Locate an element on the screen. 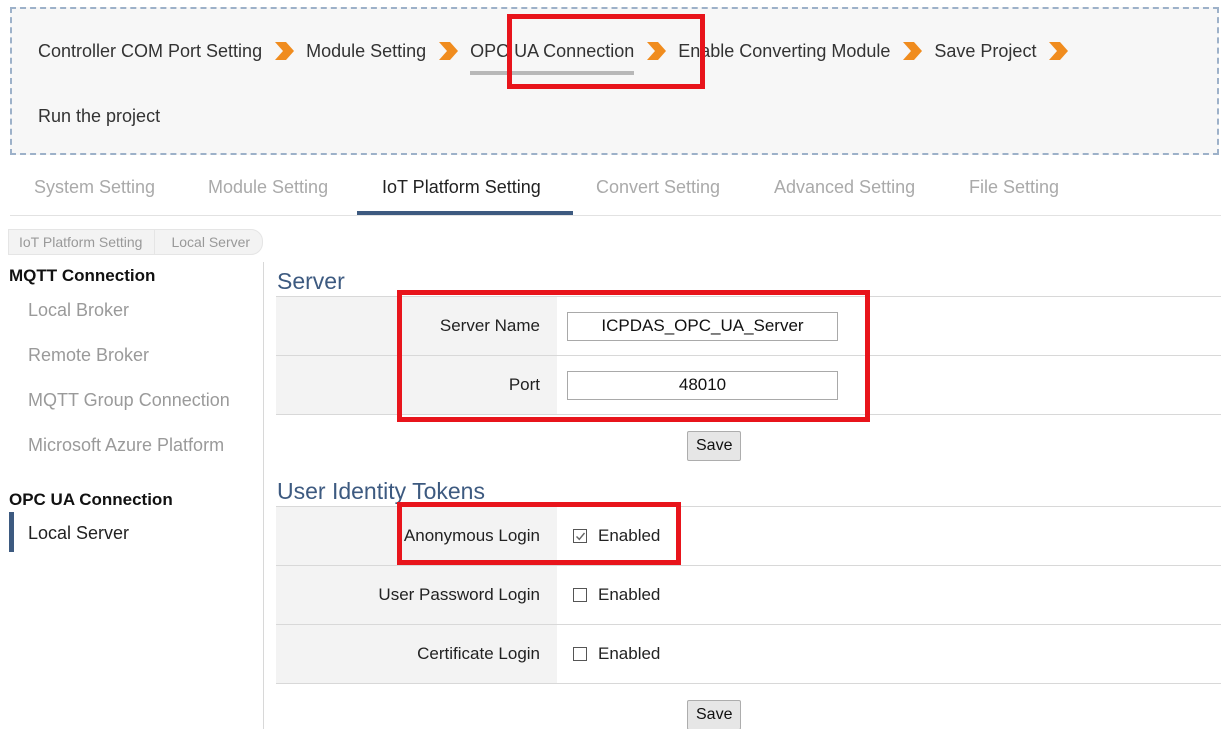 Image resolution: width=1221 pixels, height=729 pixels. tab-file-setting: File Setting is located at coordinates (1014, 187).